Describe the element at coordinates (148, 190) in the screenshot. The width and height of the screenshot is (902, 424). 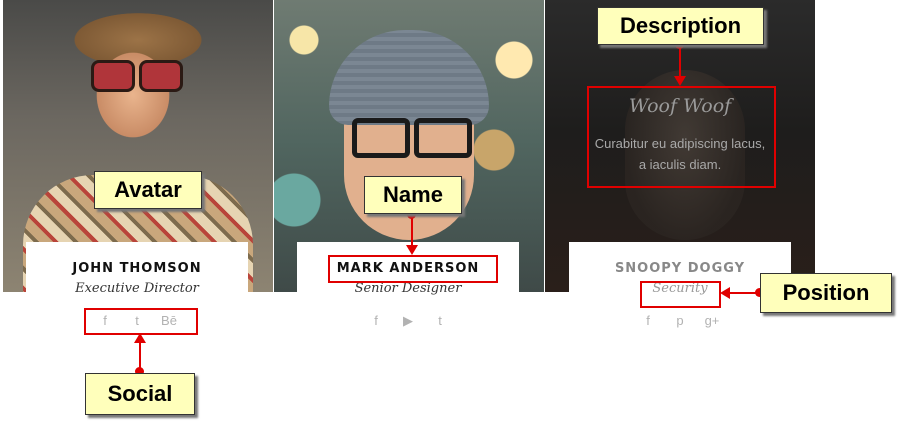
I see `avatar-callout: Avatar` at that location.